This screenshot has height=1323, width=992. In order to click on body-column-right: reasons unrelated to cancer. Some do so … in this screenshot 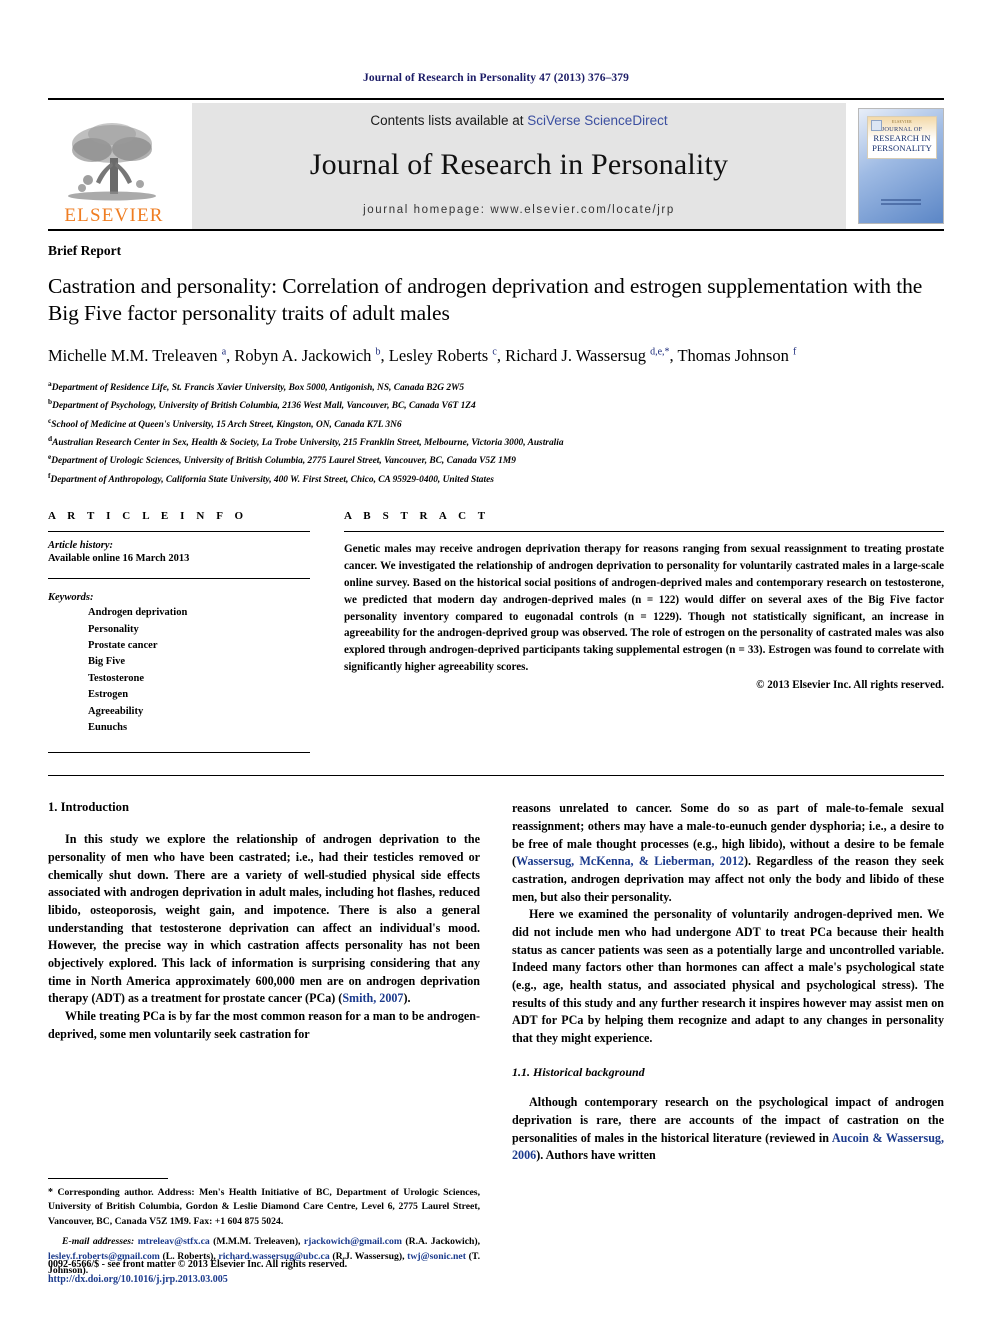, I will do `click(728, 982)`.